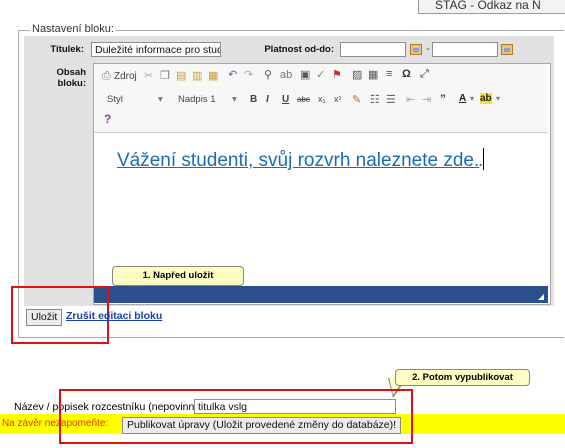 The image size is (565, 448). Describe the element at coordinates (107, 119) in the screenshot. I see `help-icon: ?` at that location.